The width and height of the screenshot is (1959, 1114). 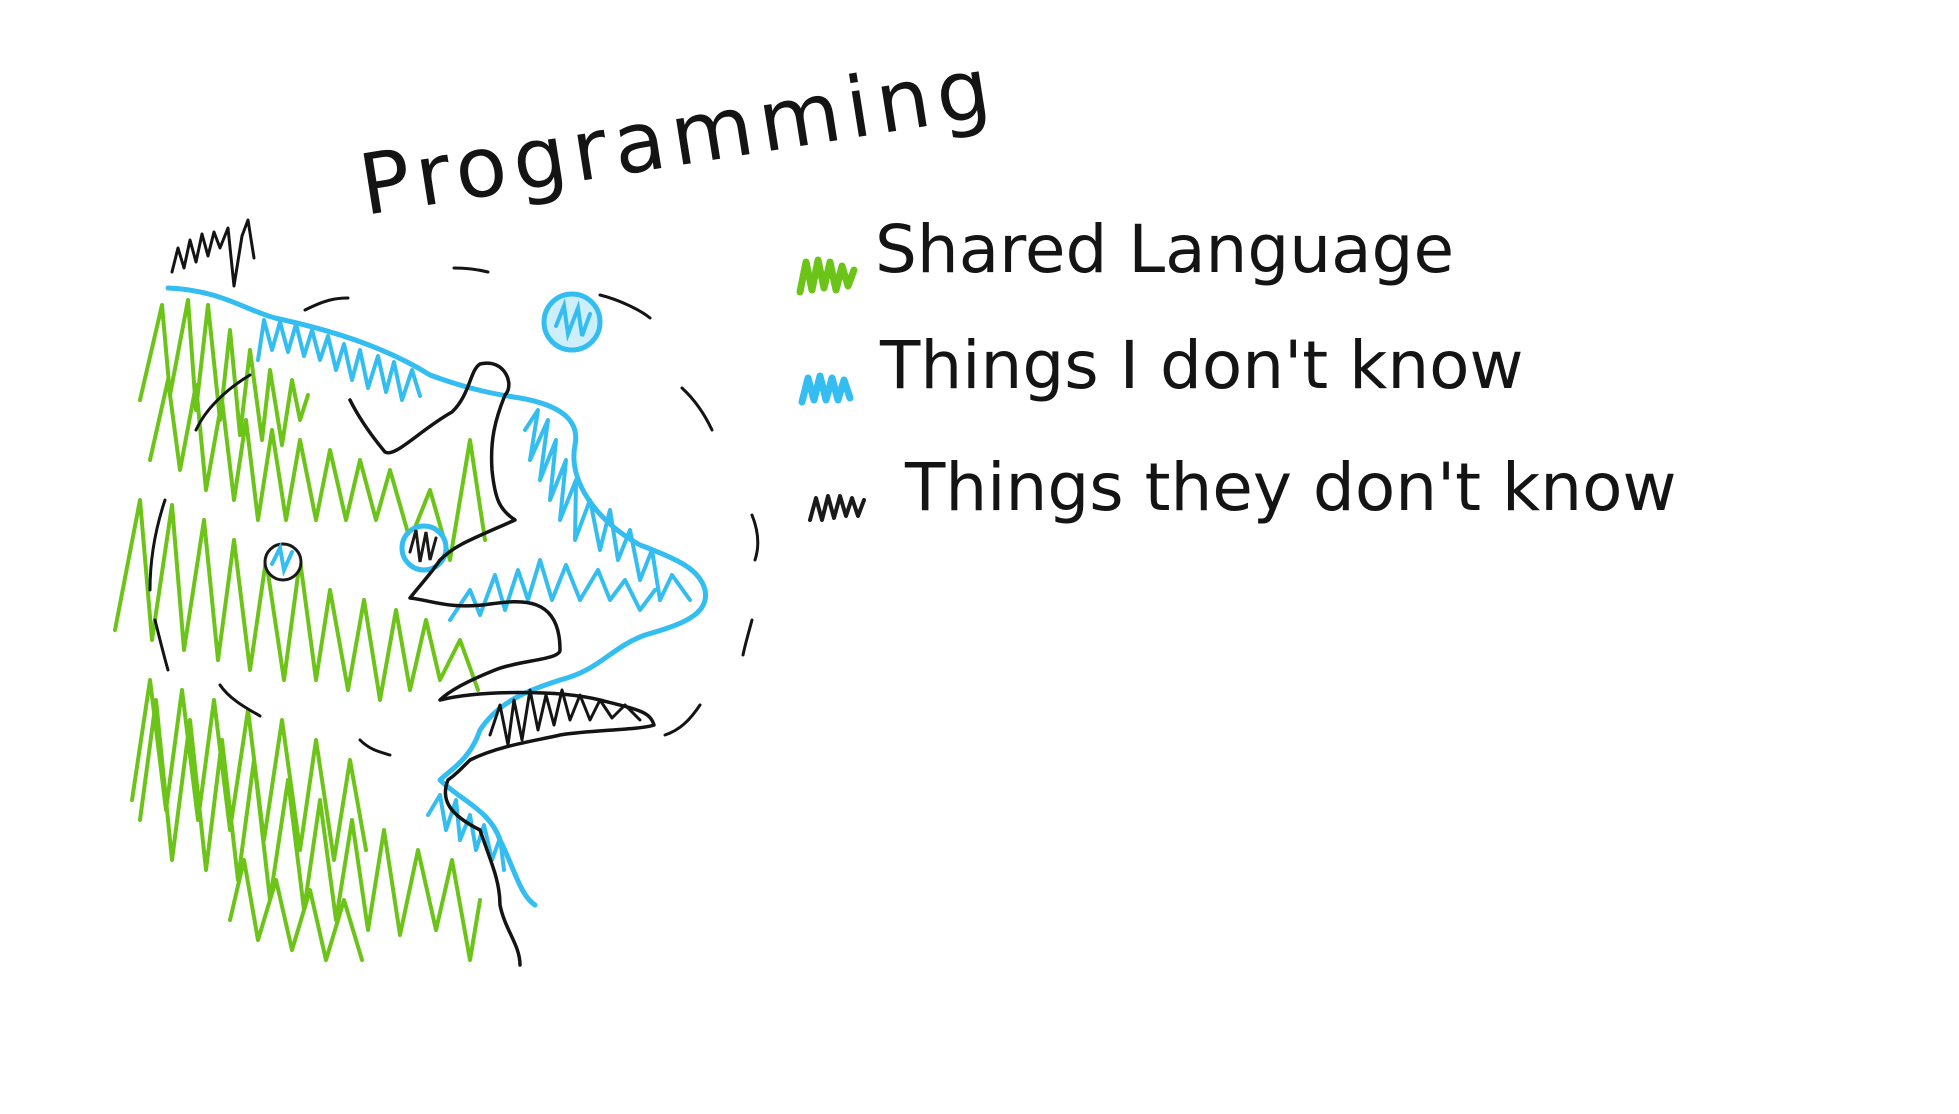 What do you see at coordinates (827, 276) in the screenshot?
I see `legend-swatch-green` at bounding box center [827, 276].